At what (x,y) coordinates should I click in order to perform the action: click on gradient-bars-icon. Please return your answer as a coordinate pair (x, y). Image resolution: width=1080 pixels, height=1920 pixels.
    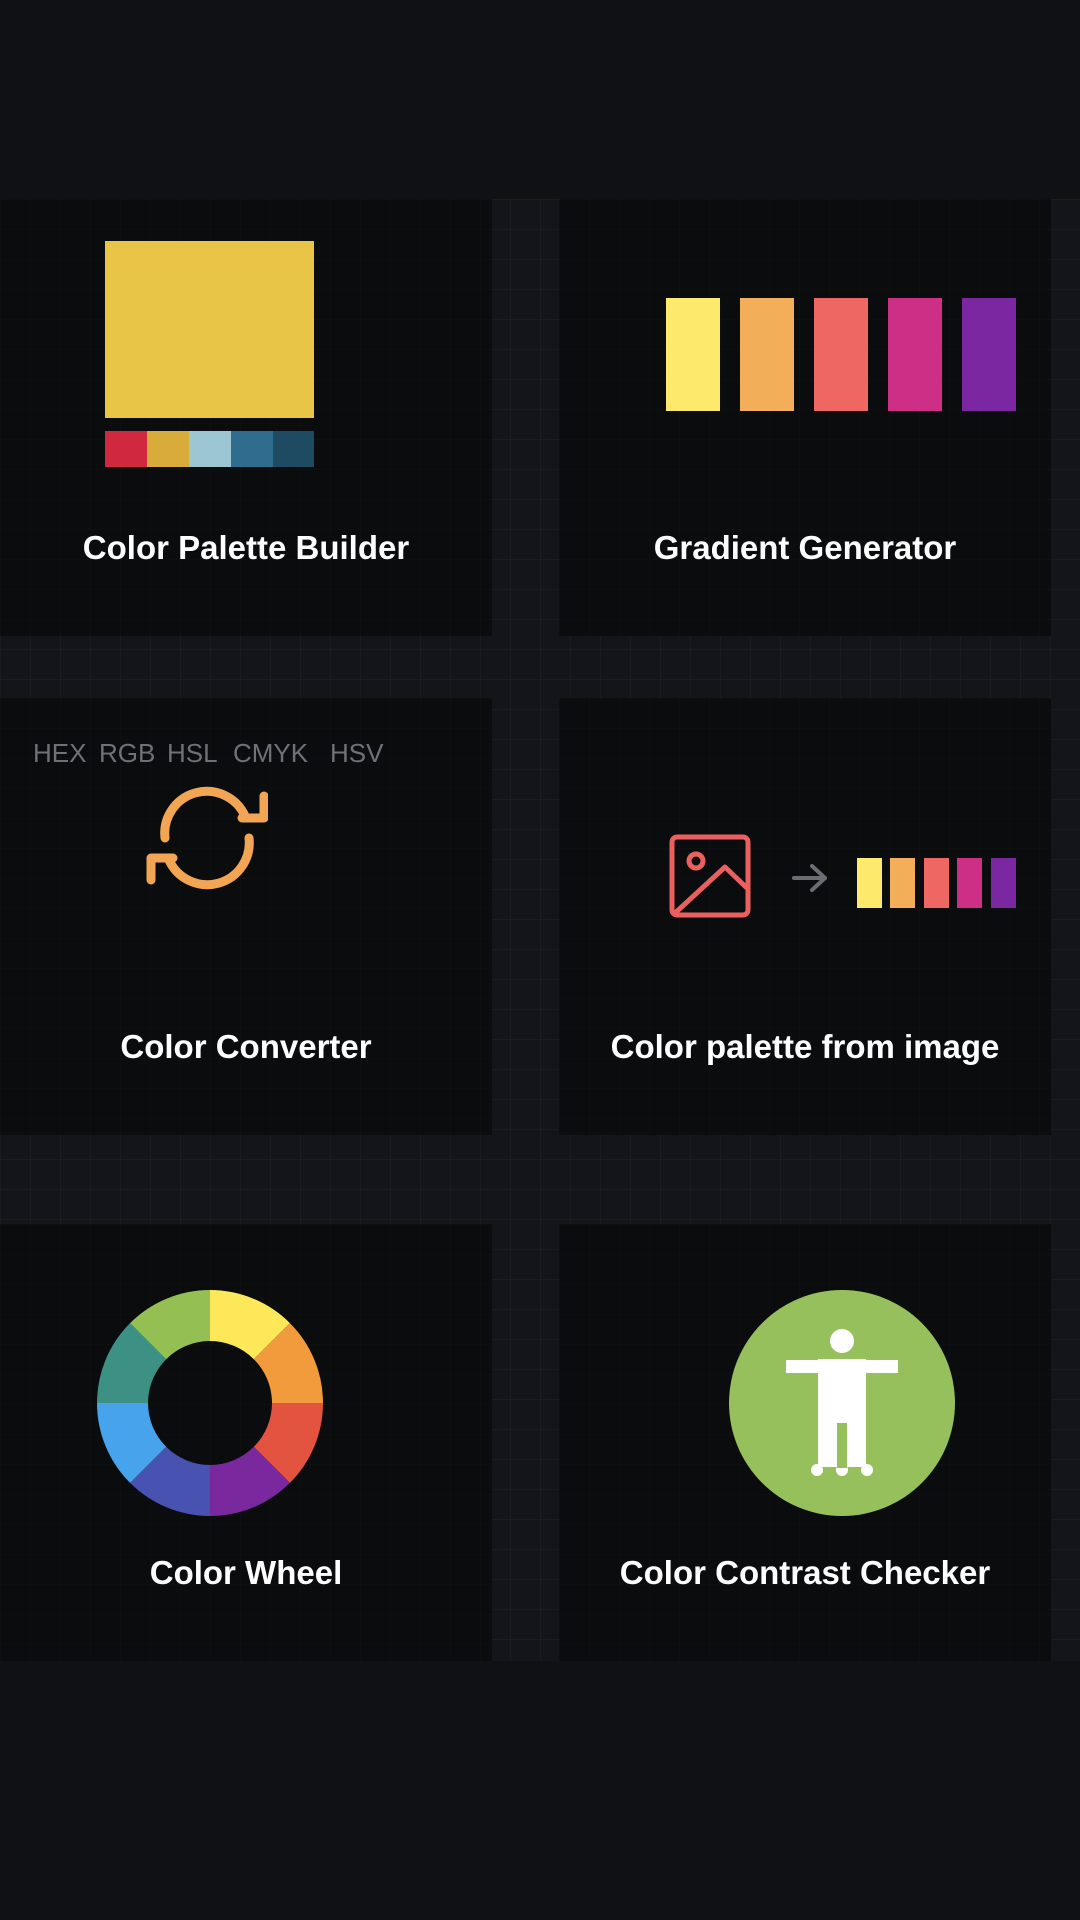
    Looking at the image, I should click on (841, 354).